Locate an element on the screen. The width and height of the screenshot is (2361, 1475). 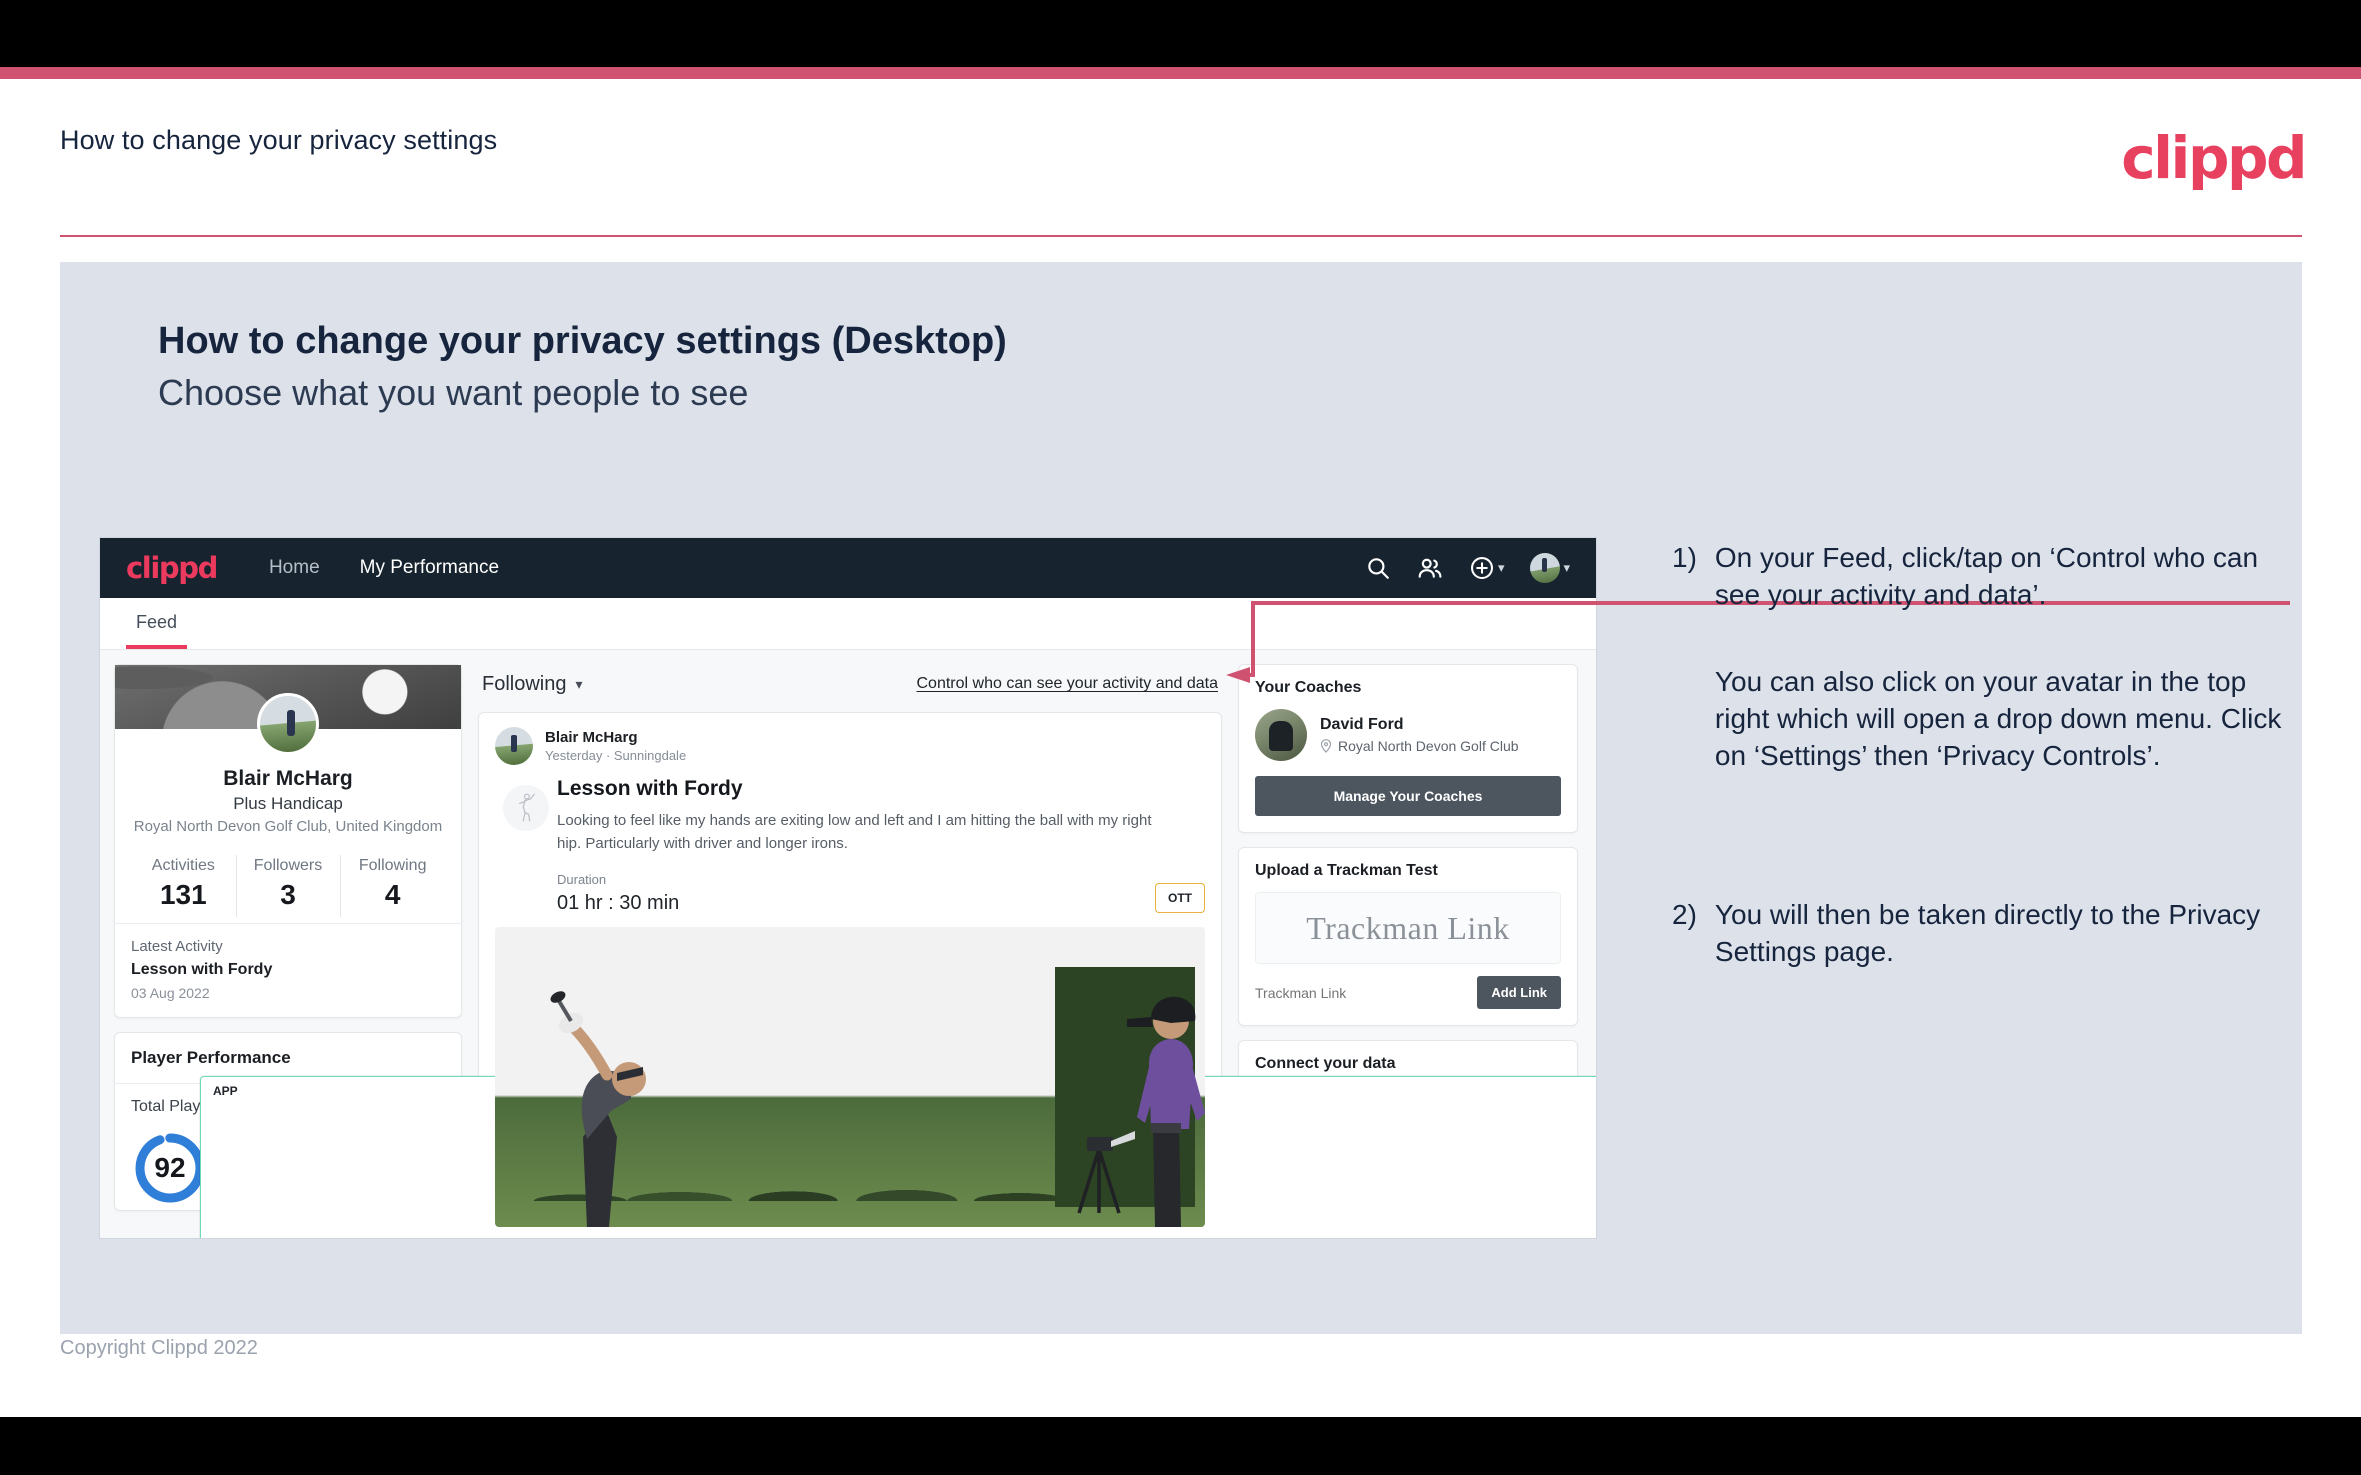
stat-value: 4 is located at coordinates (392, 894).